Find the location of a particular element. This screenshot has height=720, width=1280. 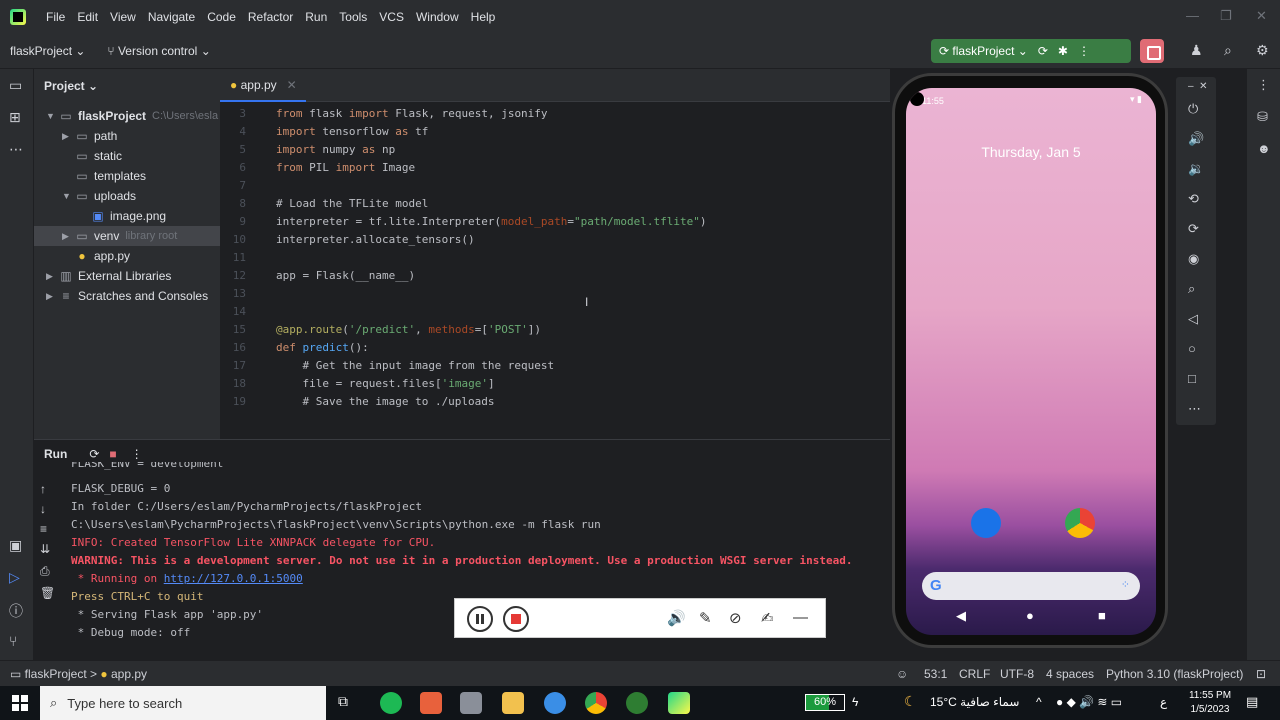

menu-file: File is located at coordinates (55, 17).